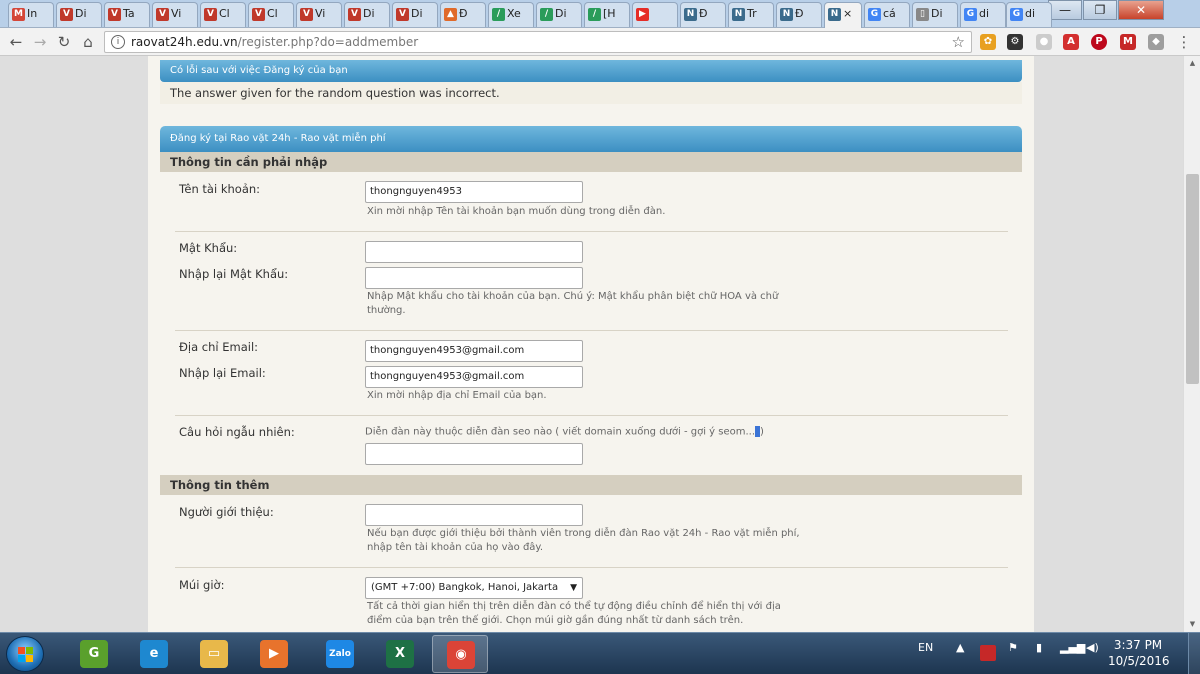 The image size is (1200, 674). I want to click on back-arrow-icon: ←, so click(16, 42).